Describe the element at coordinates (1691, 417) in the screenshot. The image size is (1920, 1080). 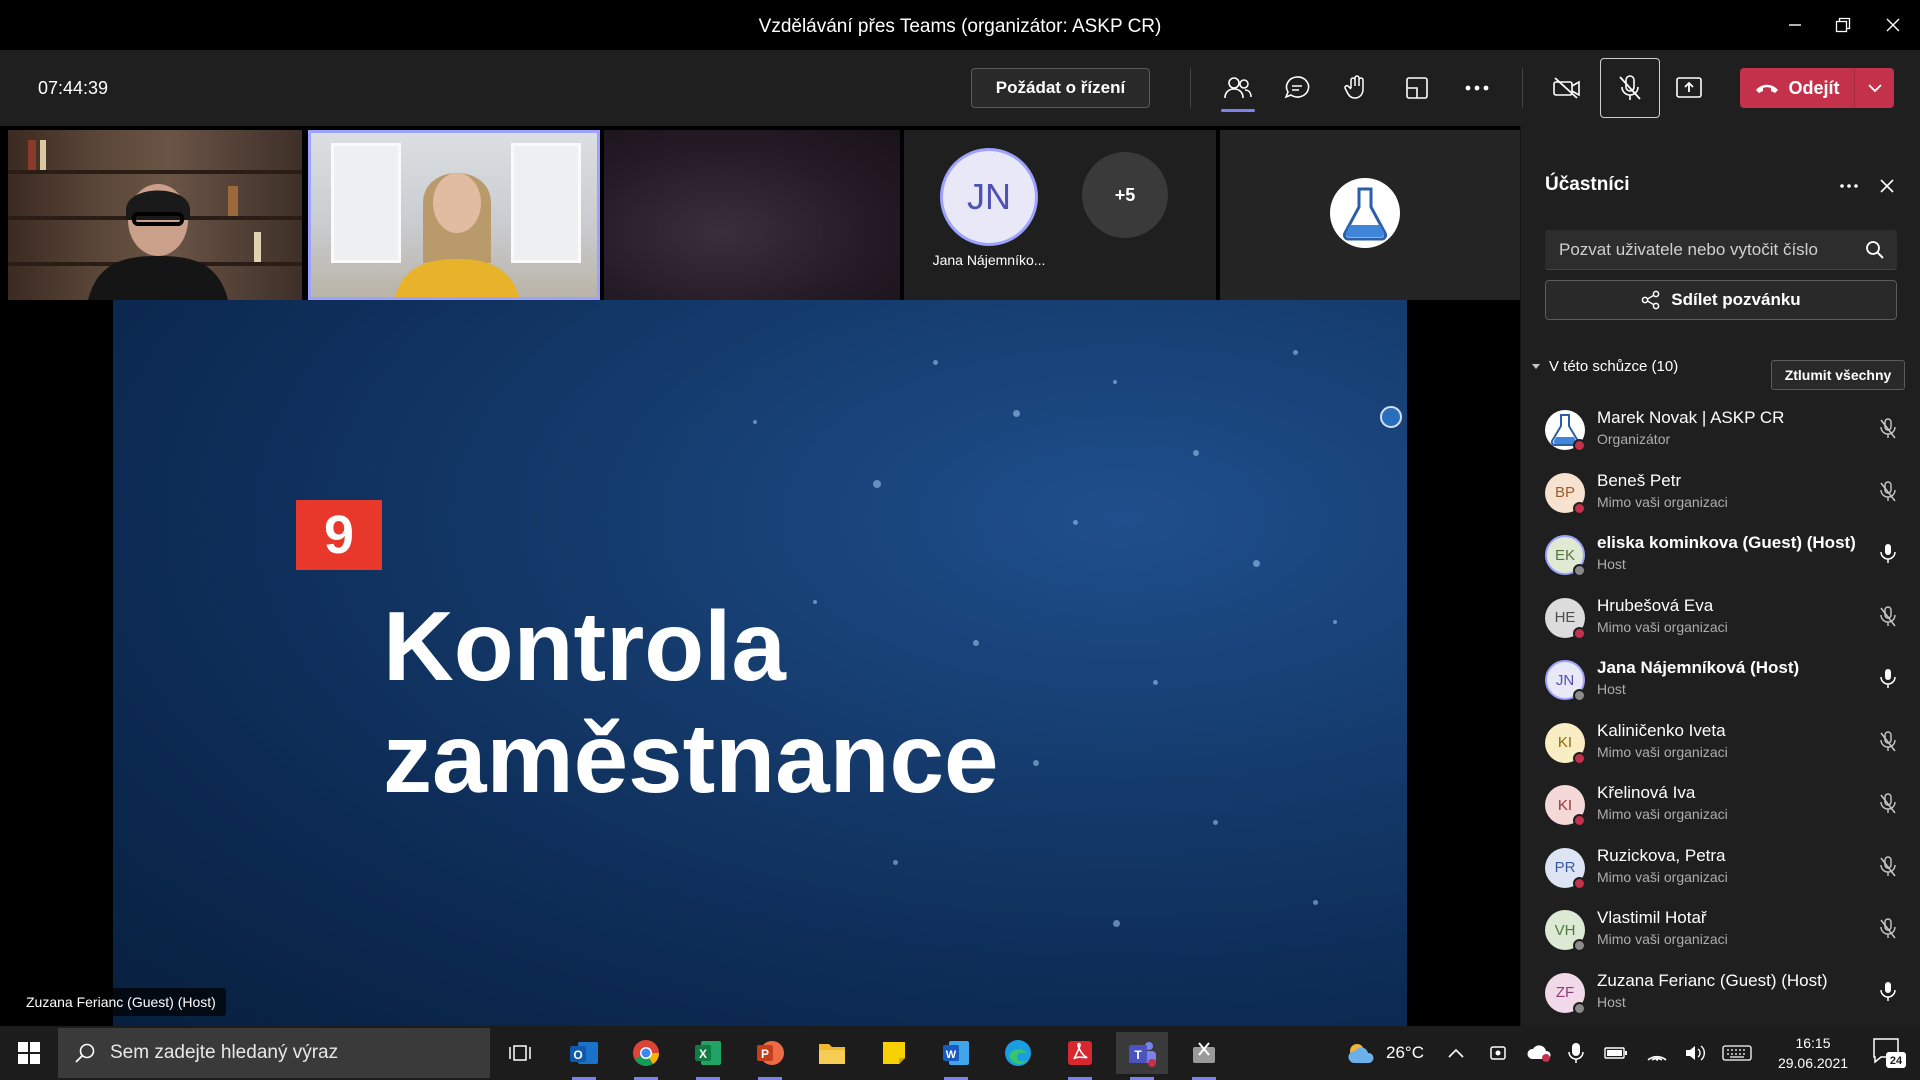
I see `participant-name: Marek Novak | ASKP CR` at that location.